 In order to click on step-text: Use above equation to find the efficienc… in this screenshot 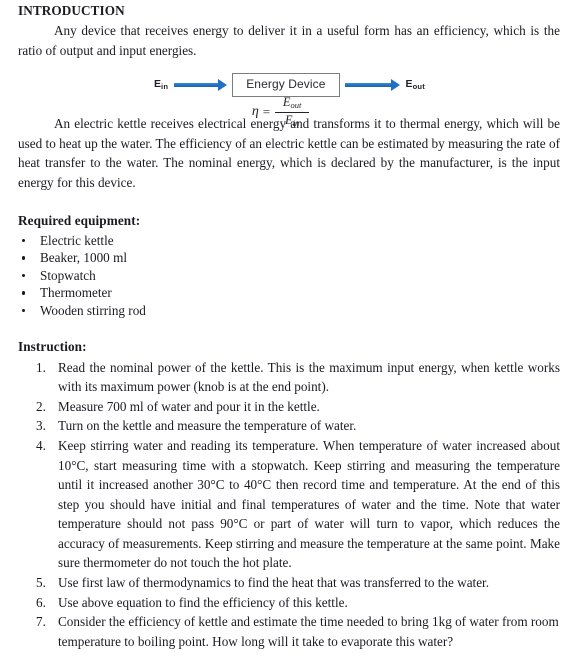, I will do `click(203, 602)`.